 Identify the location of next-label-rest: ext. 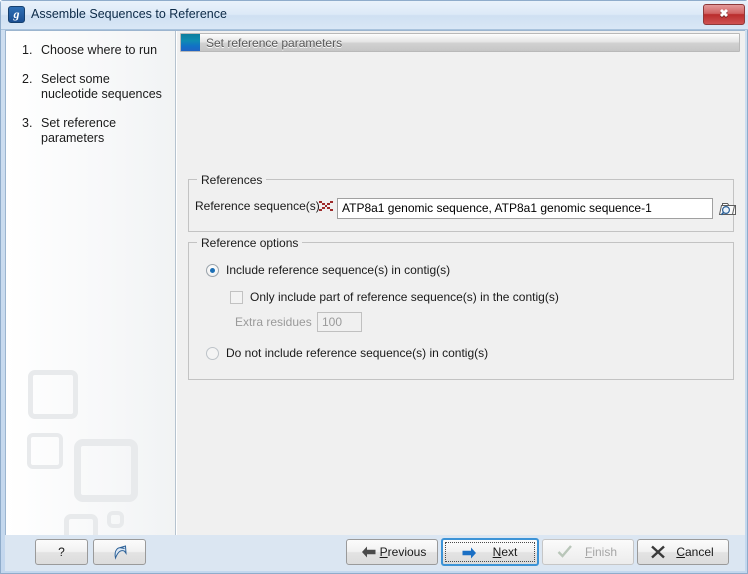
(509, 552).